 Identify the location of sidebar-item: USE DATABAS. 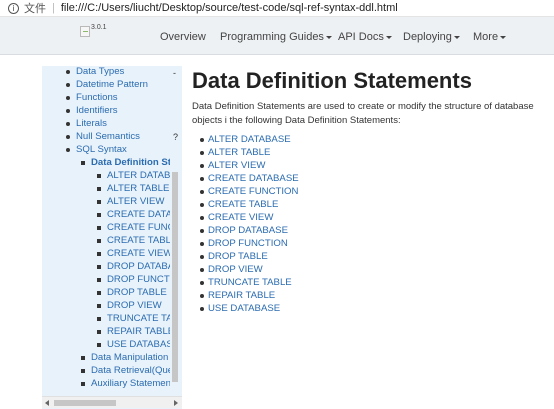
(133, 345).